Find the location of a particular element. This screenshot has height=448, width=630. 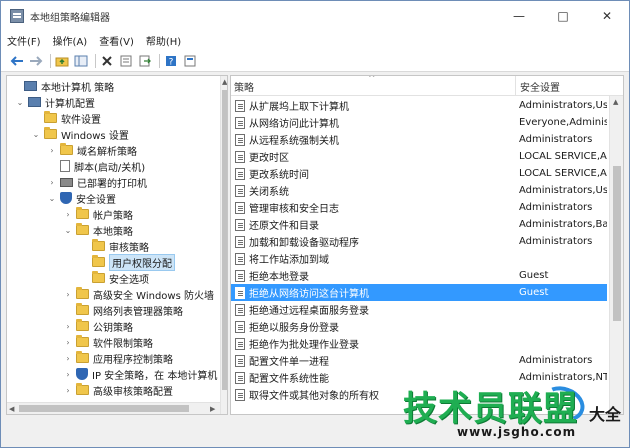

tree-item-security-options: 安全选项 is located at coordinates (114, 278).